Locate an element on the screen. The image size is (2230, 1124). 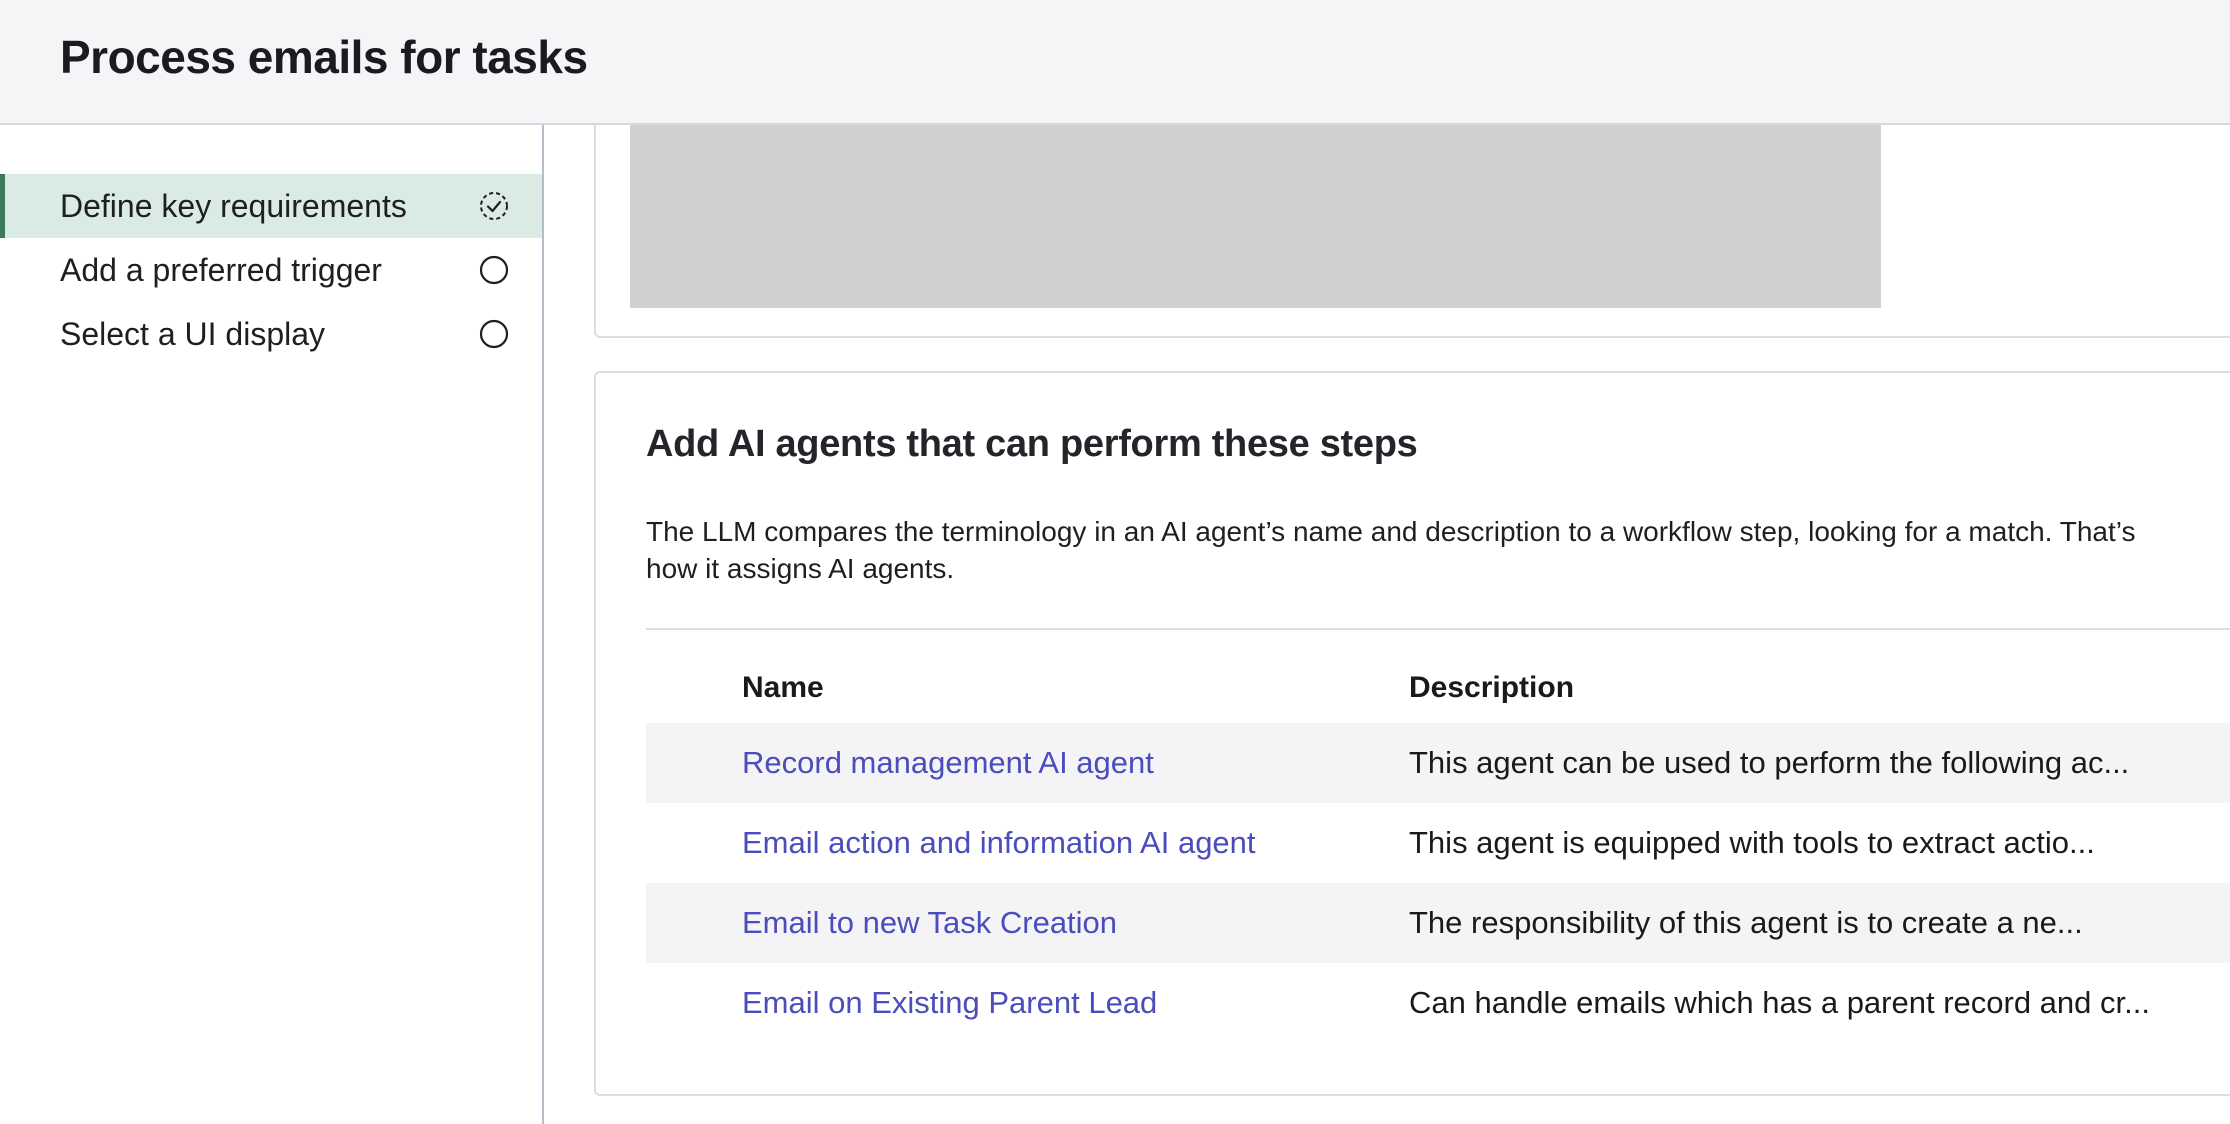
sidebar-step-select-ui-display: Select a UI display is located at coordinates (271, 334).